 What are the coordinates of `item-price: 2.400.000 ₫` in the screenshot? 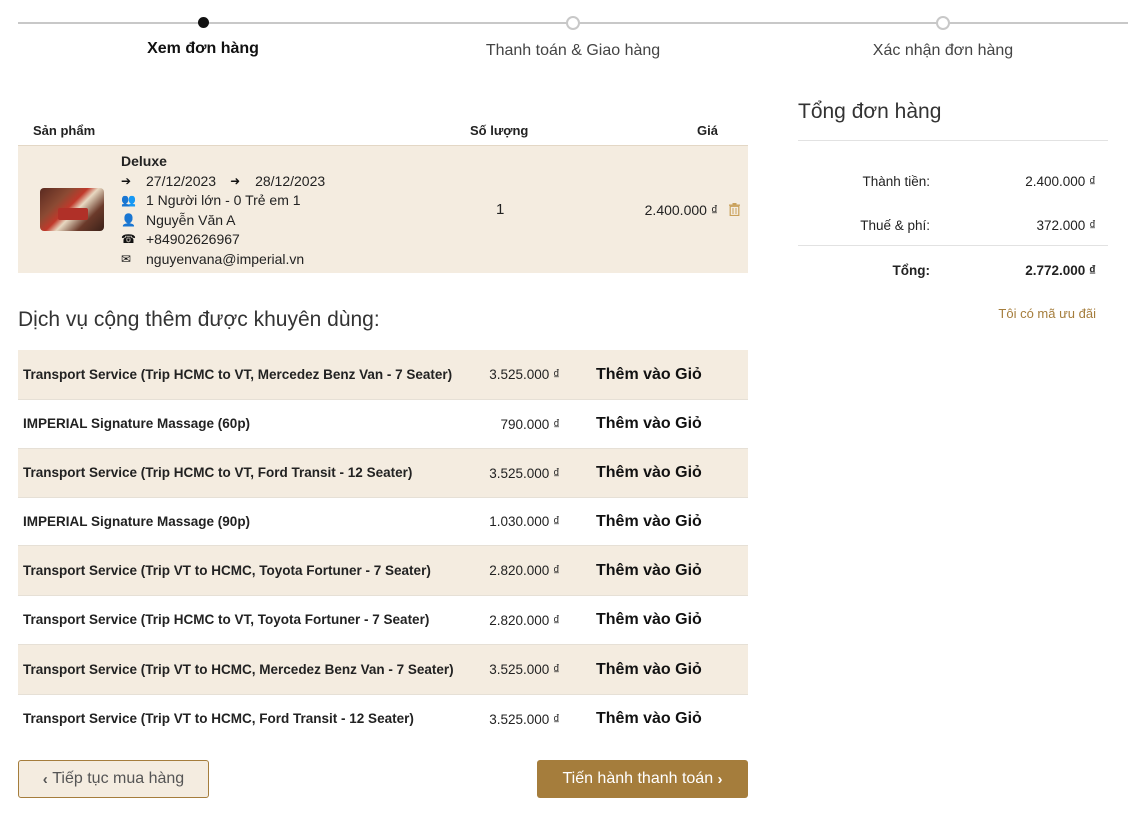 It's located at (681, 210).